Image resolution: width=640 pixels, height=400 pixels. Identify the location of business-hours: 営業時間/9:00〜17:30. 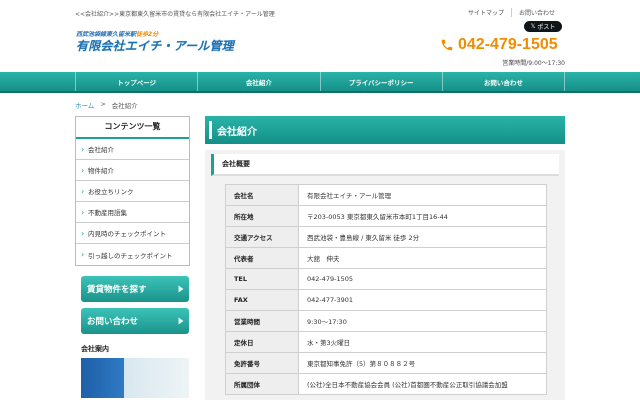
(533, 63).